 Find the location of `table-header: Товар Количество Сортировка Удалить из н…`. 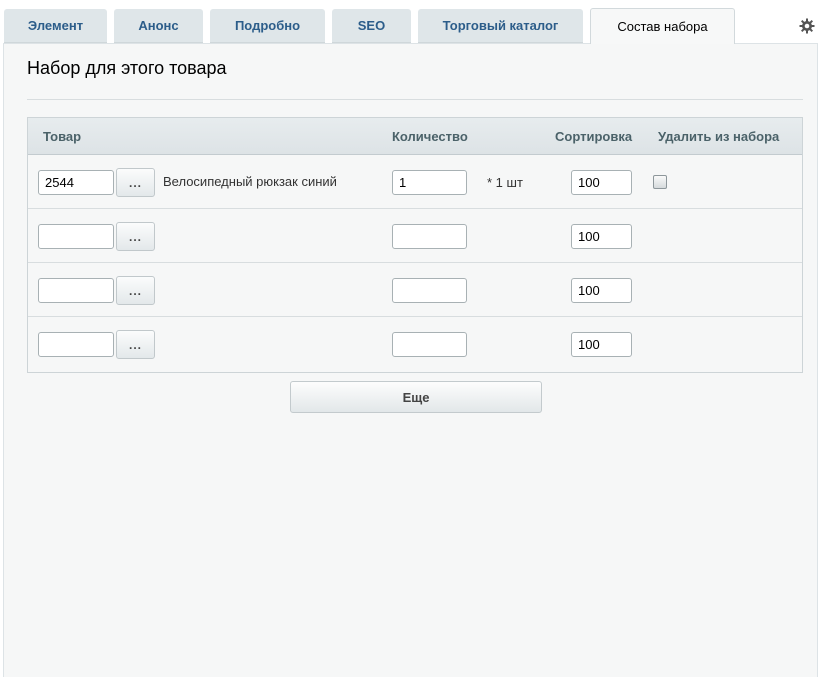

table-header: Товар Количество Сортировка Удалить из н… is located at coordinates (415, 136).